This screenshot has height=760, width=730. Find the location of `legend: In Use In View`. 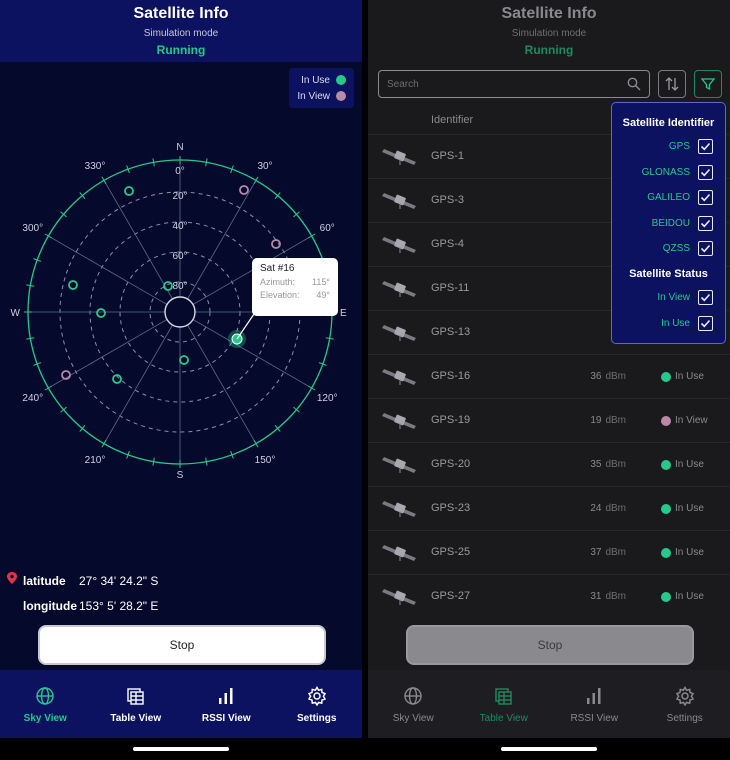

legend: In Use In View is located at coordinates (321, 88).